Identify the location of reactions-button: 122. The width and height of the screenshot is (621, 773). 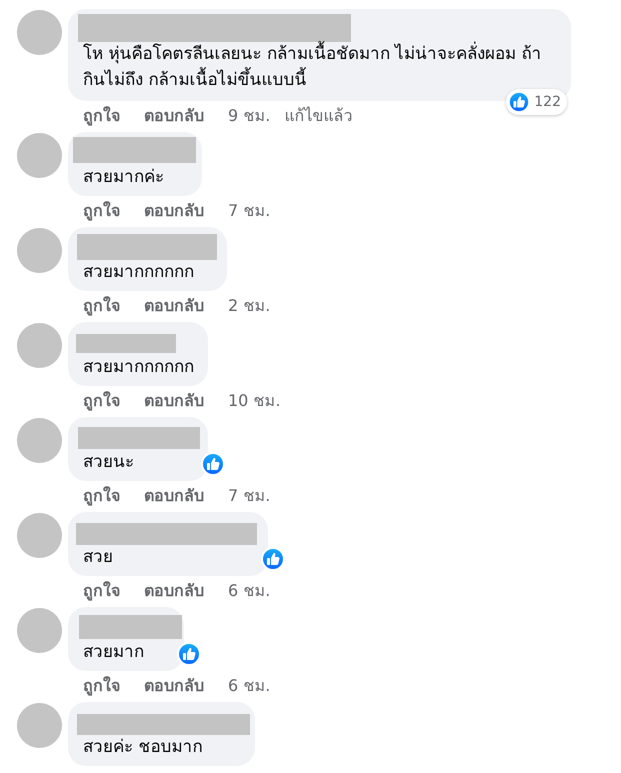
(536, 102).